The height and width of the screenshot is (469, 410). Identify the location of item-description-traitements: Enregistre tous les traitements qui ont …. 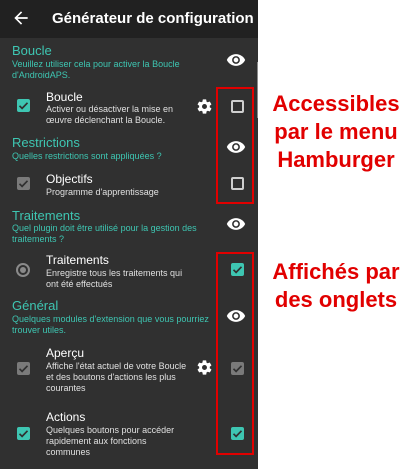
(114, 278).